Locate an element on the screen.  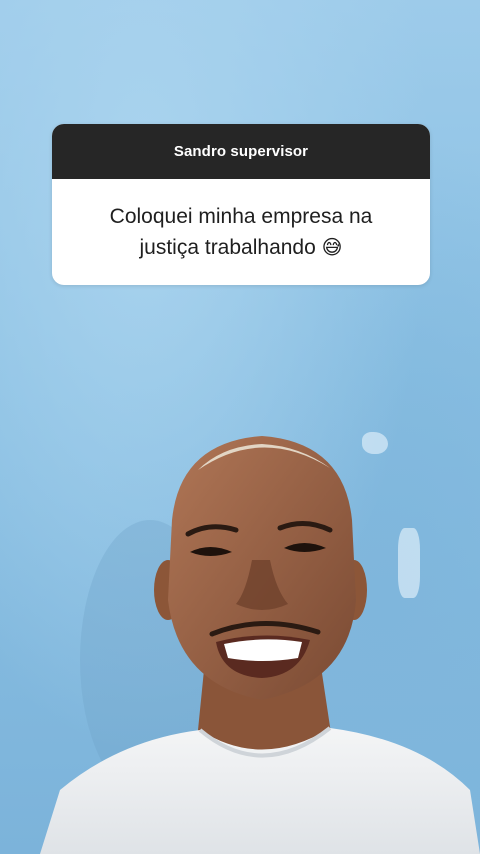
question-line-1: Coloquei minha empresa na is located at coordinates (241, 216).